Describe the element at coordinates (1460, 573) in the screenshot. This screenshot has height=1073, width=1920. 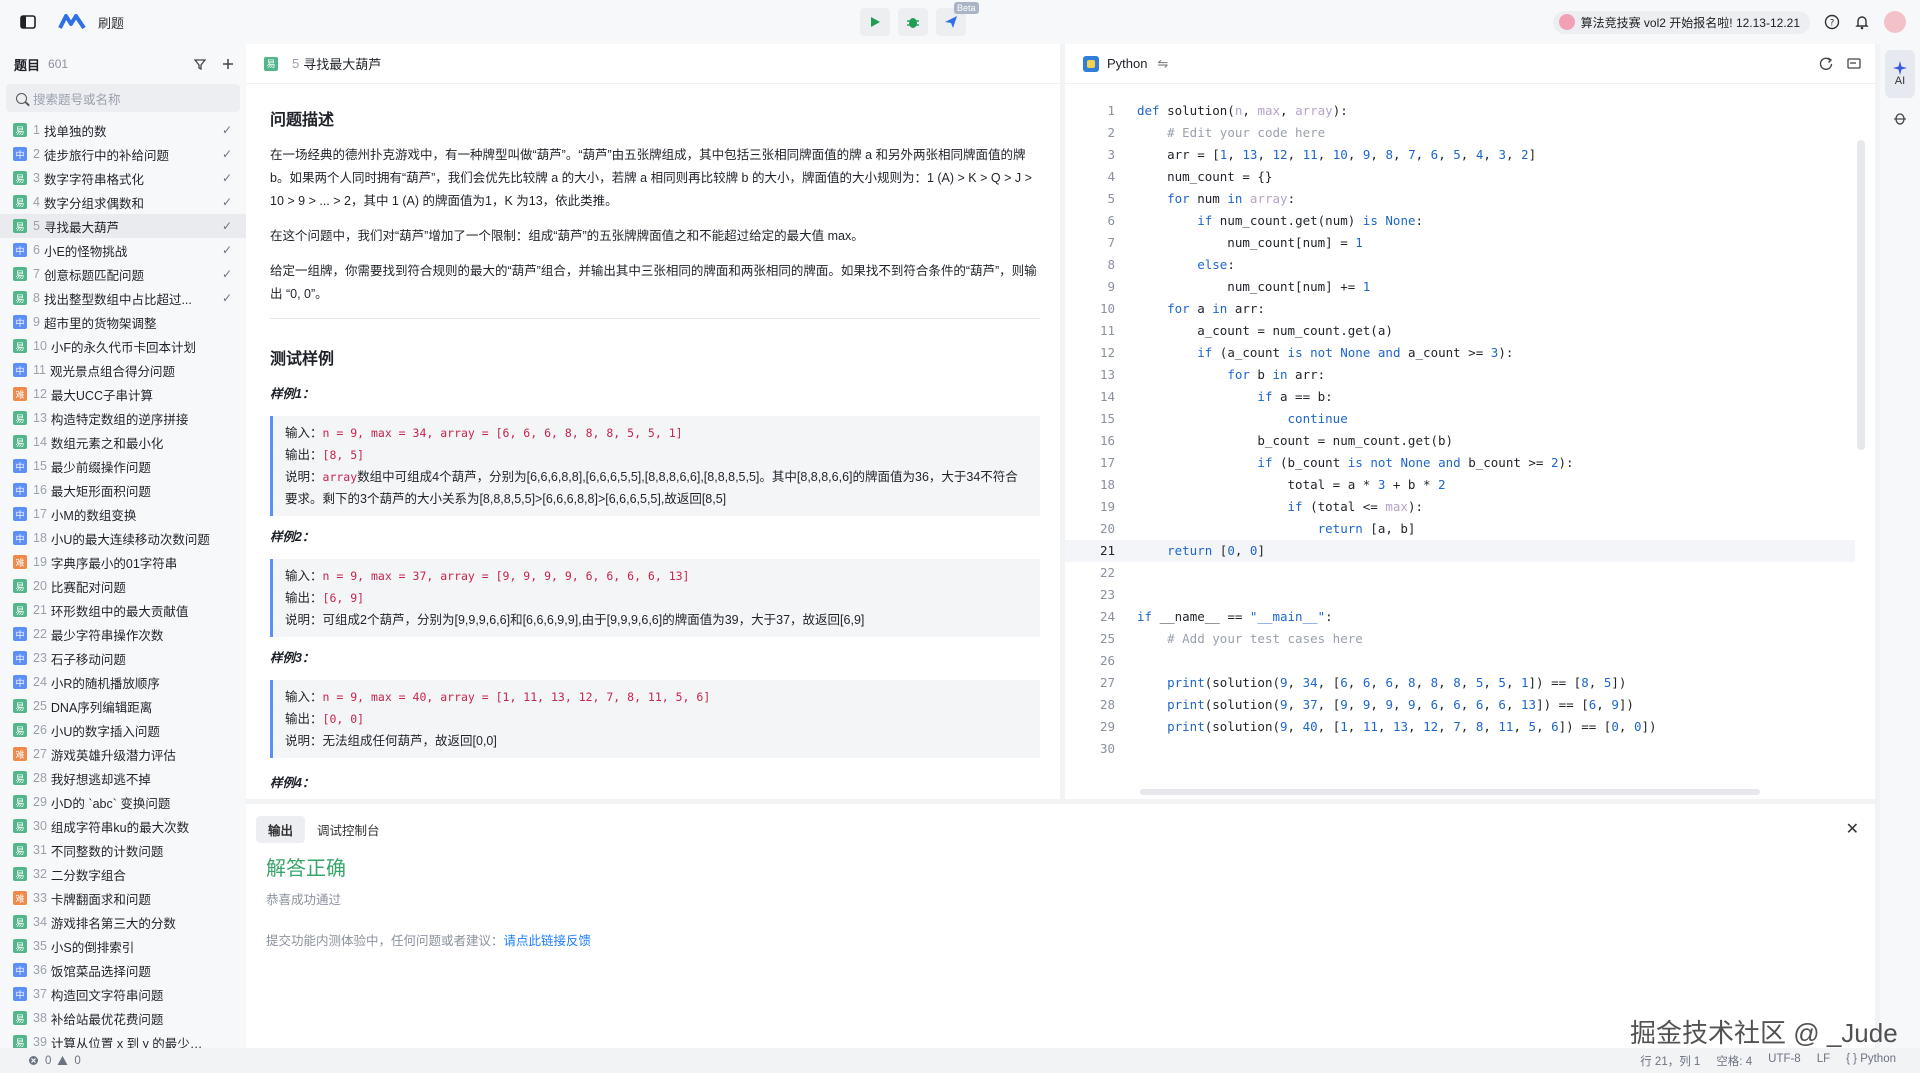
I see `code-line: 22` at that location.